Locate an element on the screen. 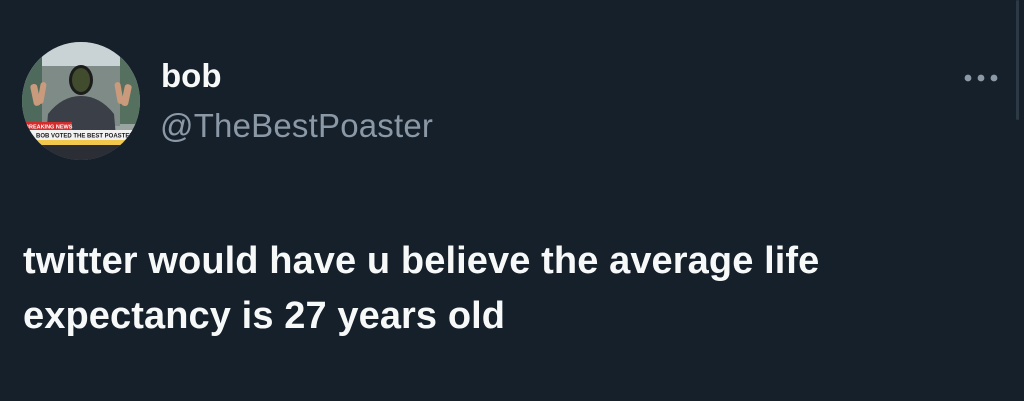 The width and height of the screenshot is (1024, 401). more-horizontal-icon is located at coordinates (981, 78).